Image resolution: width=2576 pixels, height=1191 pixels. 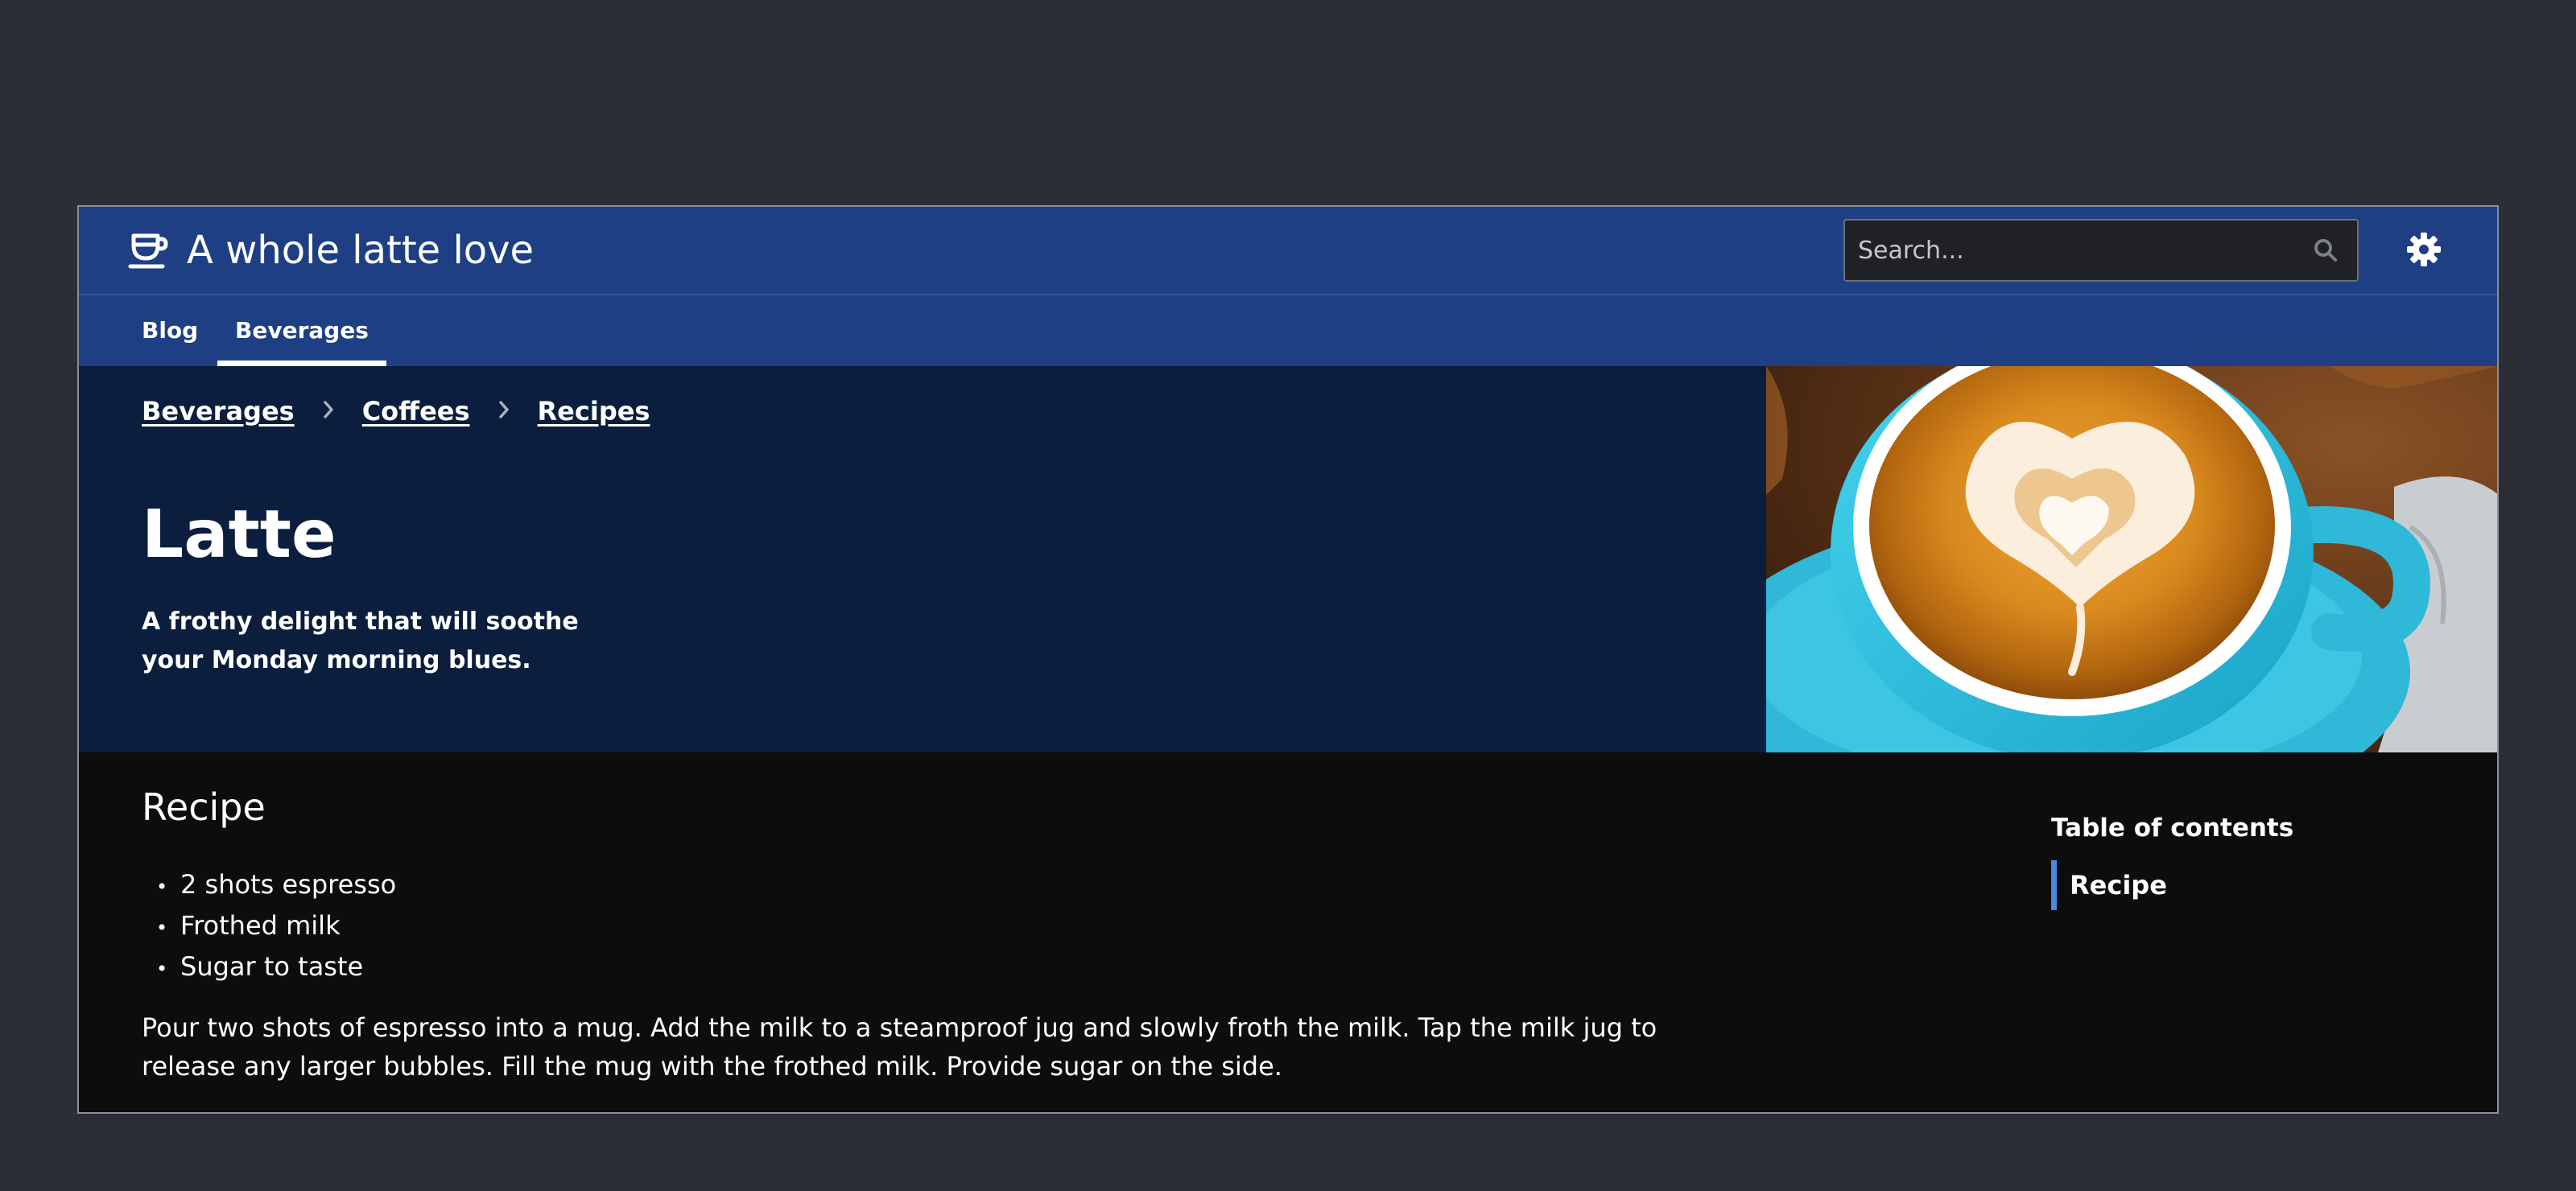 I want to click on search-input, so click(x=2072, y=250).